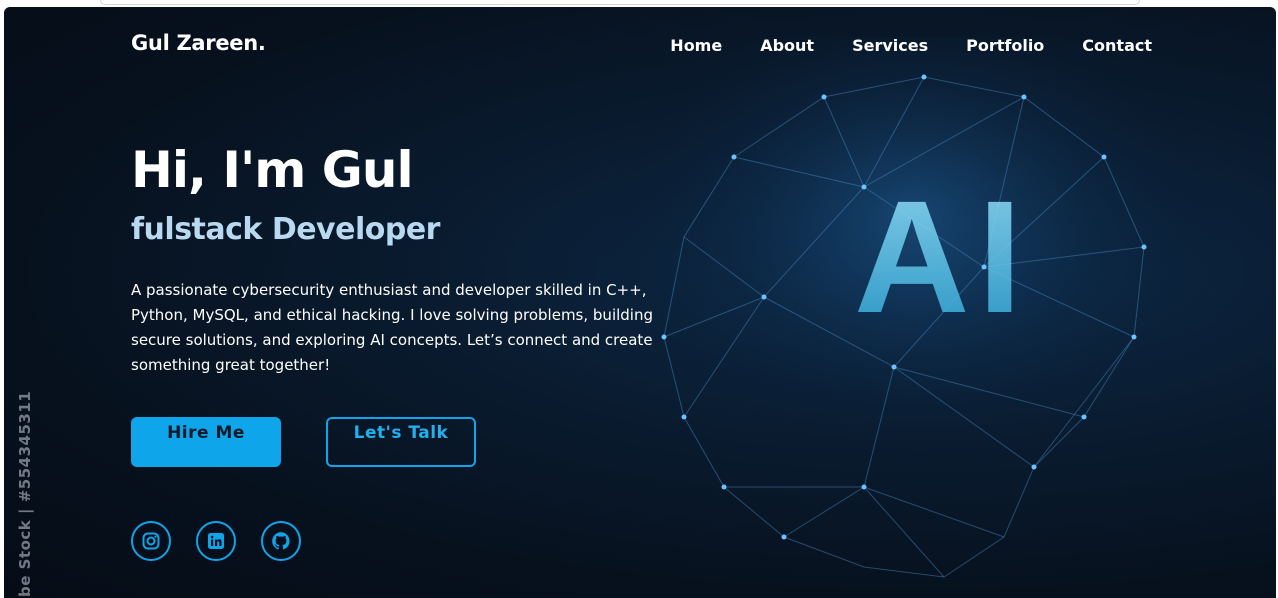 The height and width of the screenshot is (598, 1278). I want to click on linkedin-link, so click(216, 541).